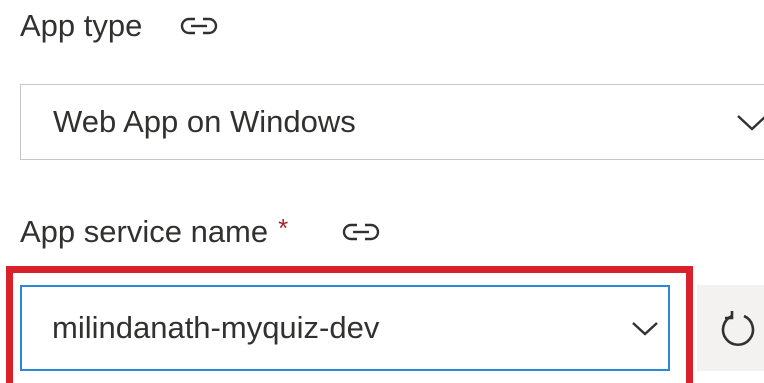 This screenshot has height=383, width=764. I want to click on app-service-name-label-row: App service name *, so click(201, 232).